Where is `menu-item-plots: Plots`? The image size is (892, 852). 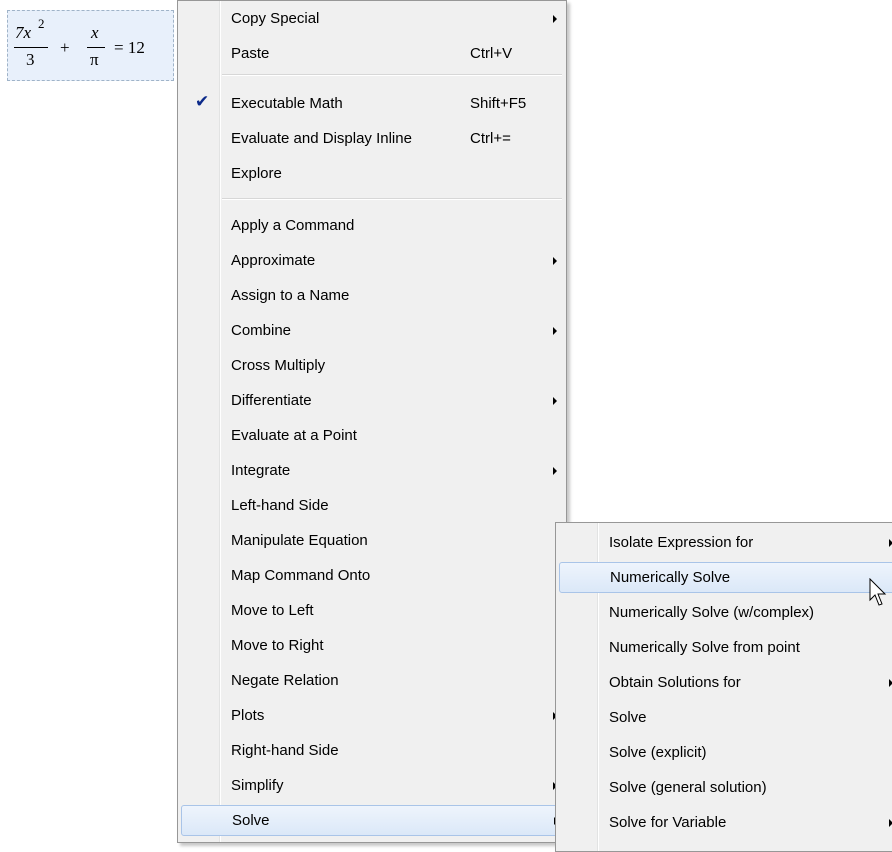 menu-item-plots: Plots is located at coordinates (372, 715).